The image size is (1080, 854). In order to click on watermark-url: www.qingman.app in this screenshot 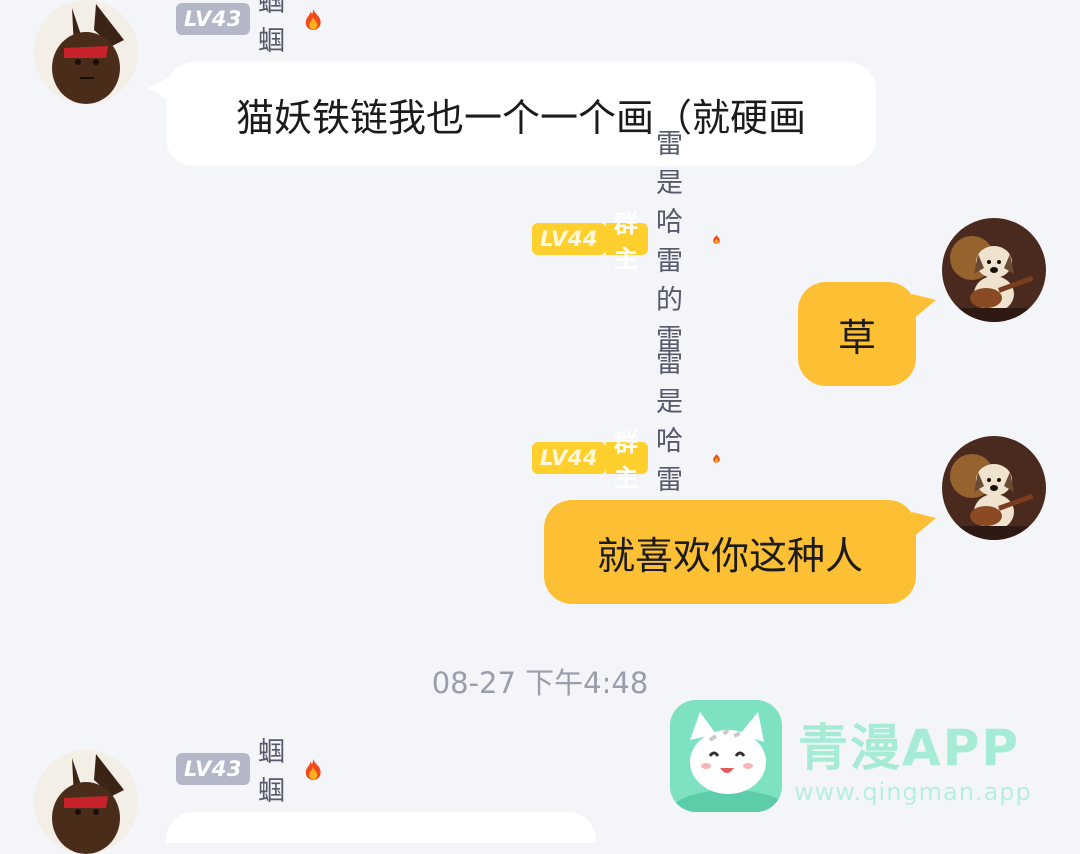, I will do `click(913, 792)`.